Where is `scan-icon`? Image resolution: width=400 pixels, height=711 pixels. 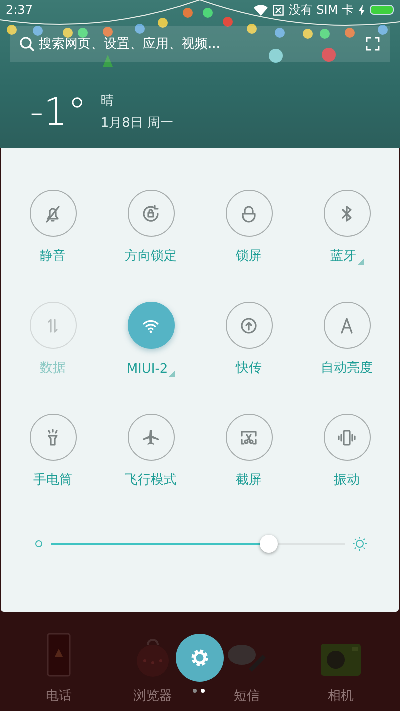
scan-icon is located at coordinates (373, 44).